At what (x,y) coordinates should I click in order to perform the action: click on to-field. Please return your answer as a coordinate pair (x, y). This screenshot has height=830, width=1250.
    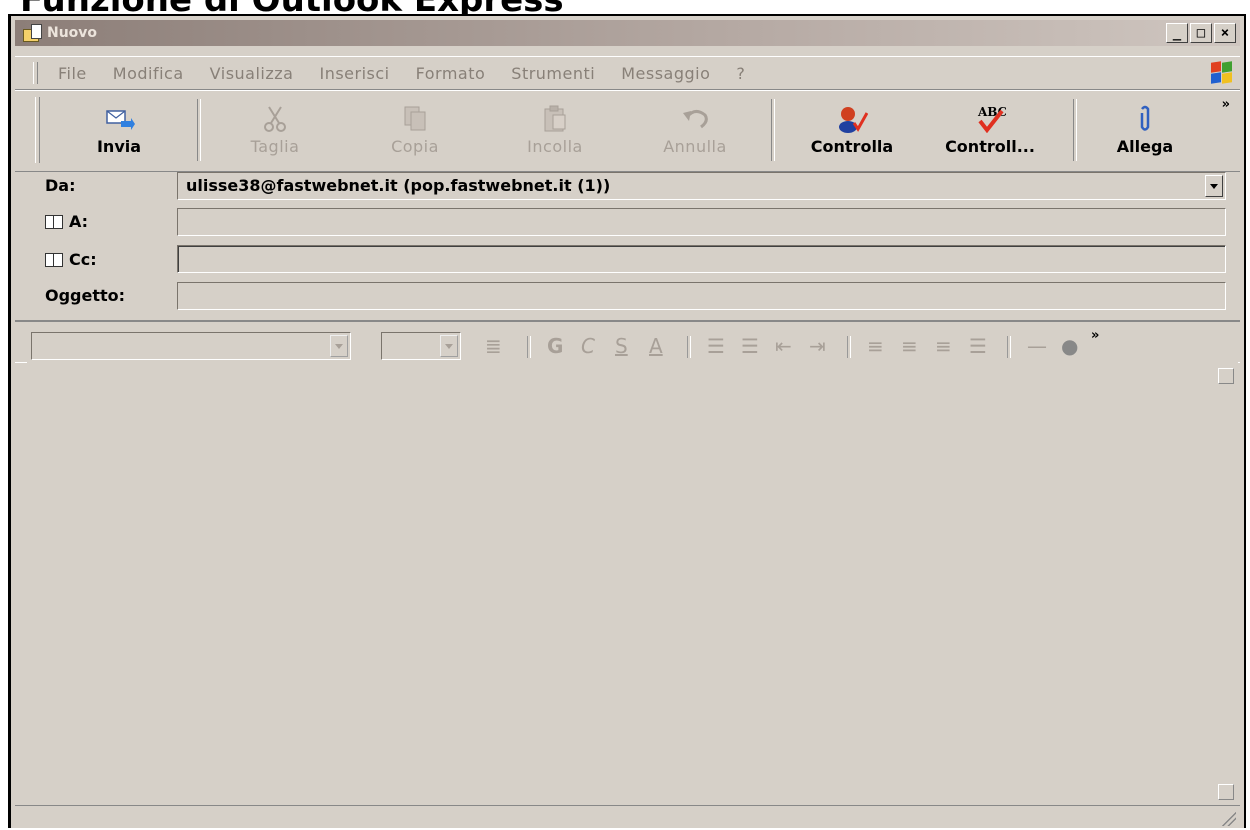
    Looking at the image, I should click on (701, 222).